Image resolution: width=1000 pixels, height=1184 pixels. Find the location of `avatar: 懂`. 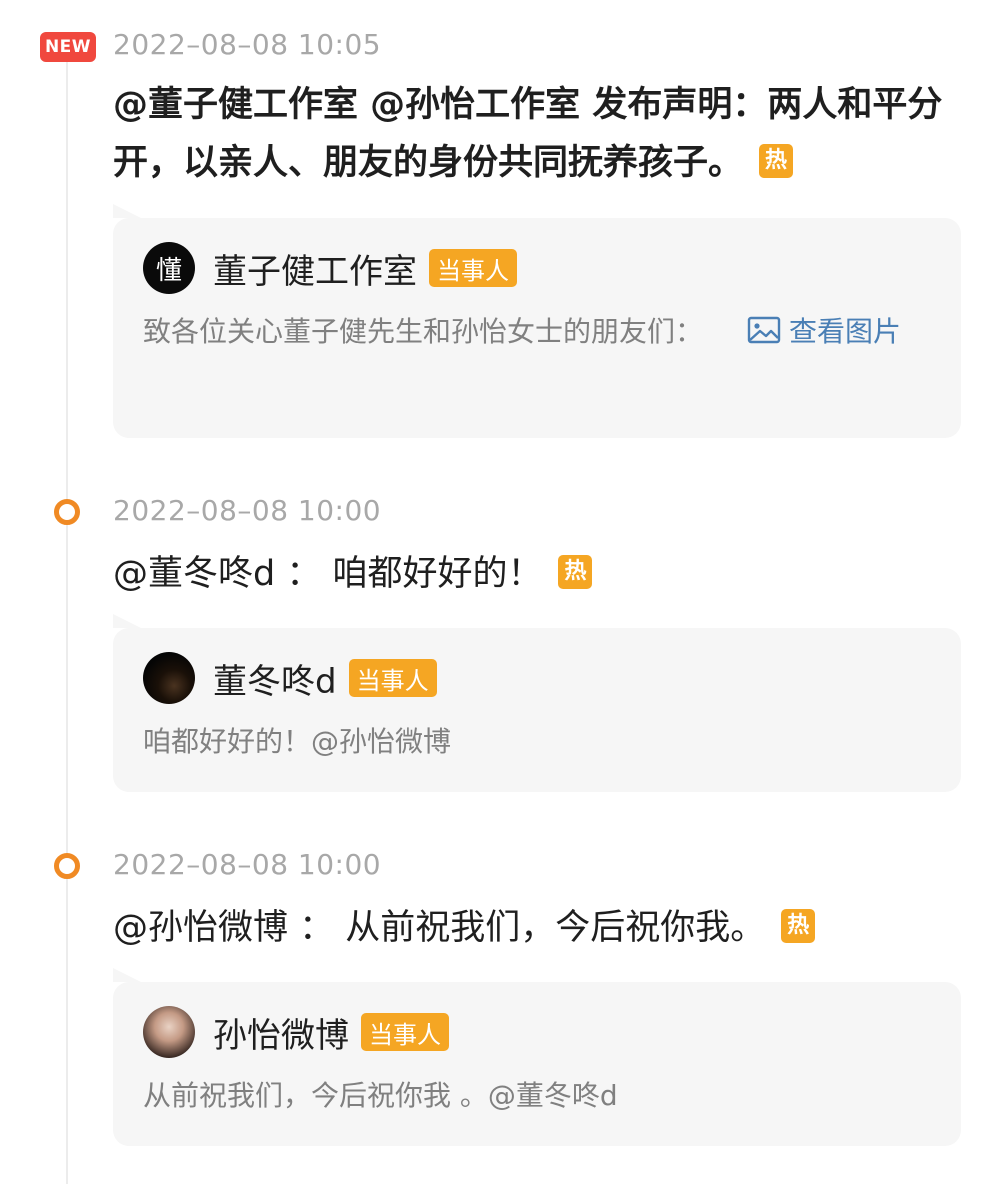

avatar: 懂 is located at coordinates (169, 268).